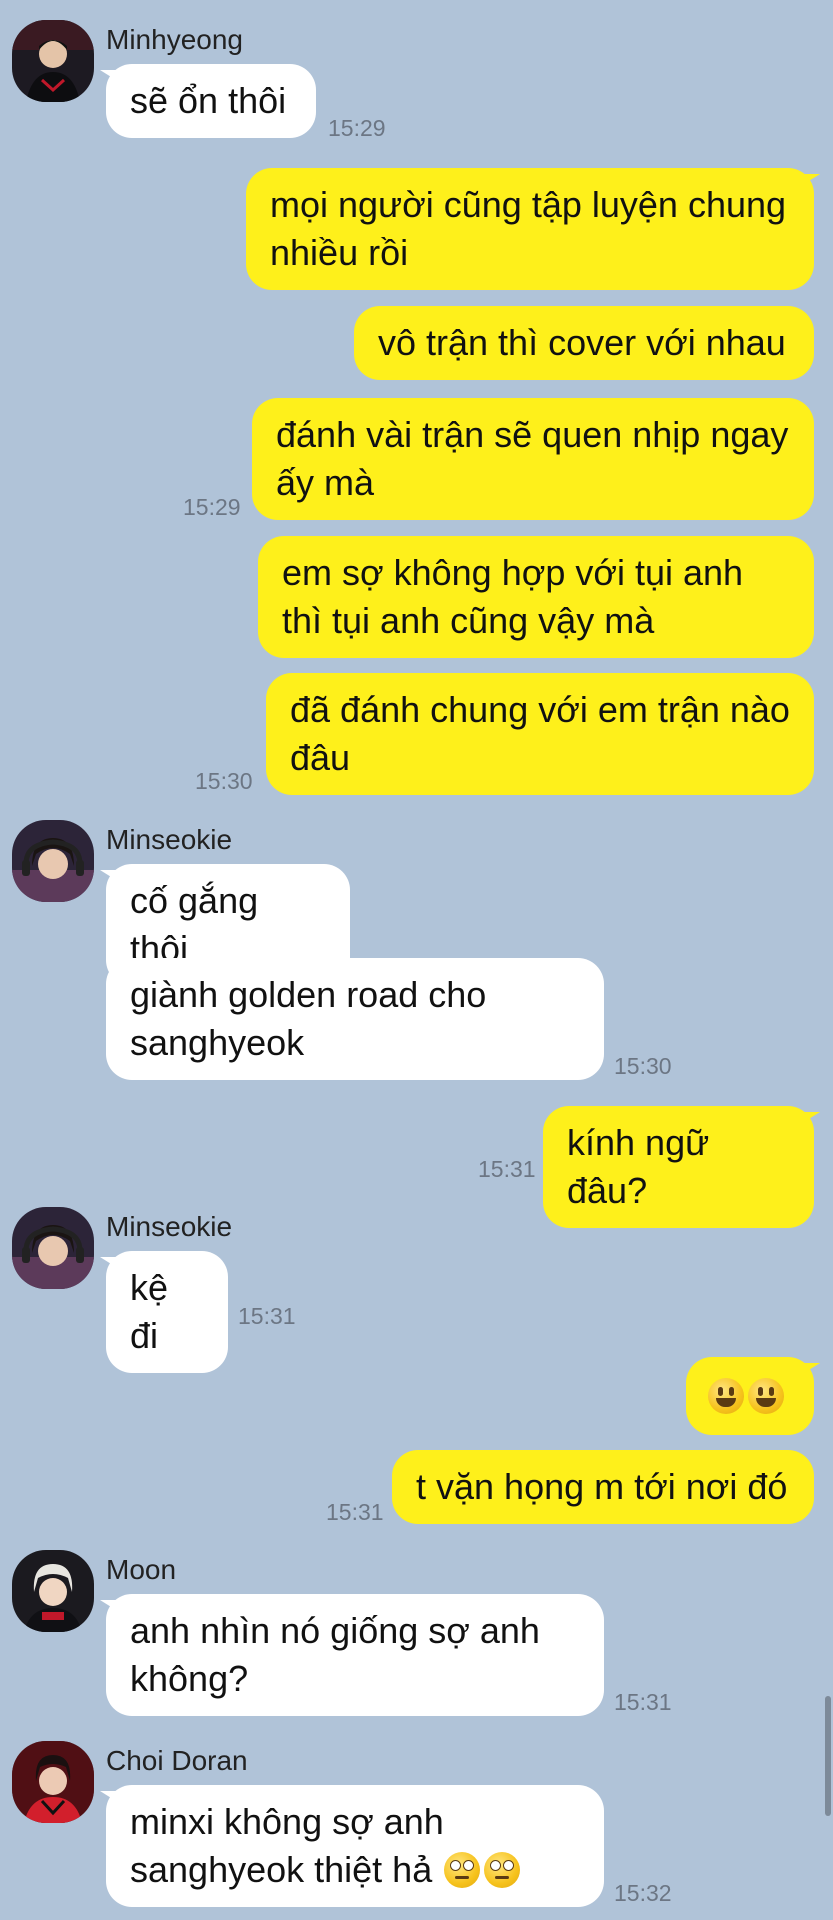 The height and width of the screenshot is (1920, 833). I want to click on message-text: vô trận thì cover với nhau, so click(582, 342).